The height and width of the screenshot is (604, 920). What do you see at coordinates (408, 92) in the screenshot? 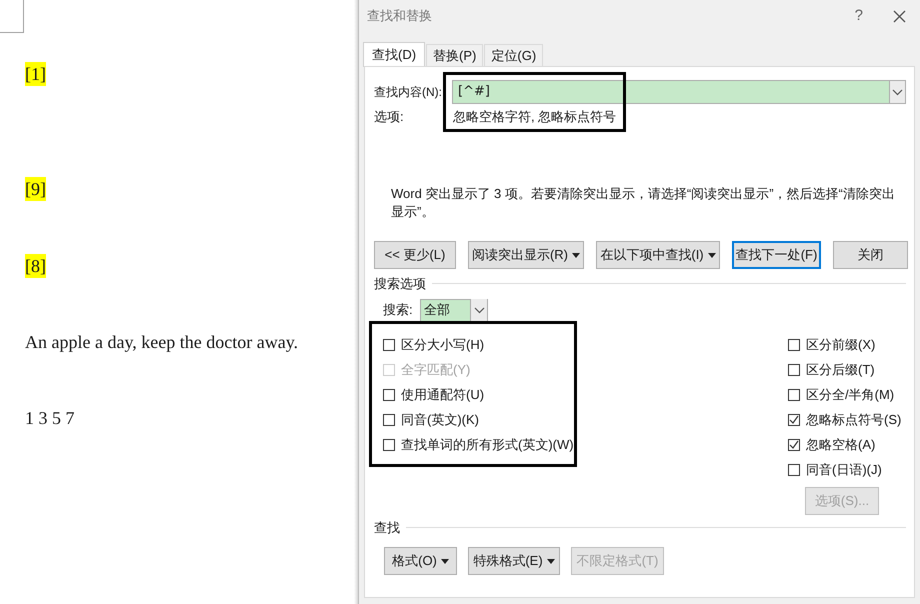
I see `field-label: 查找内容(N):` at bounding box center [408, 92].